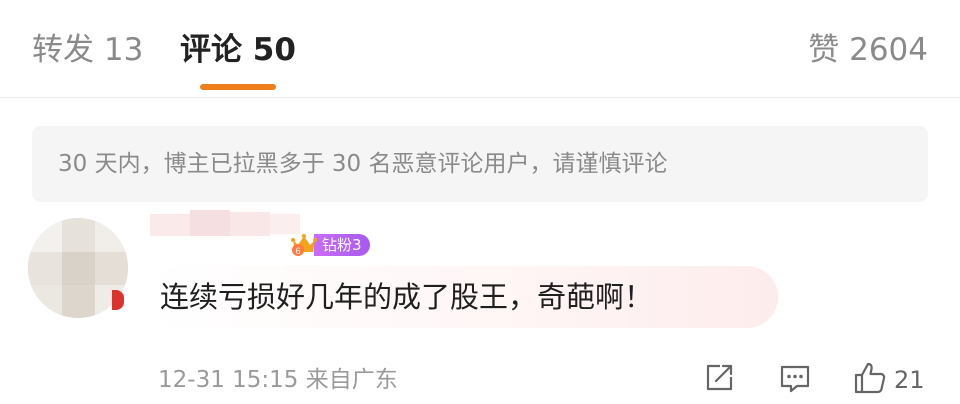  Describe the element at coordinates (87, 50) in the screenshot. I see `tab-repost: 转发 13` at that location.